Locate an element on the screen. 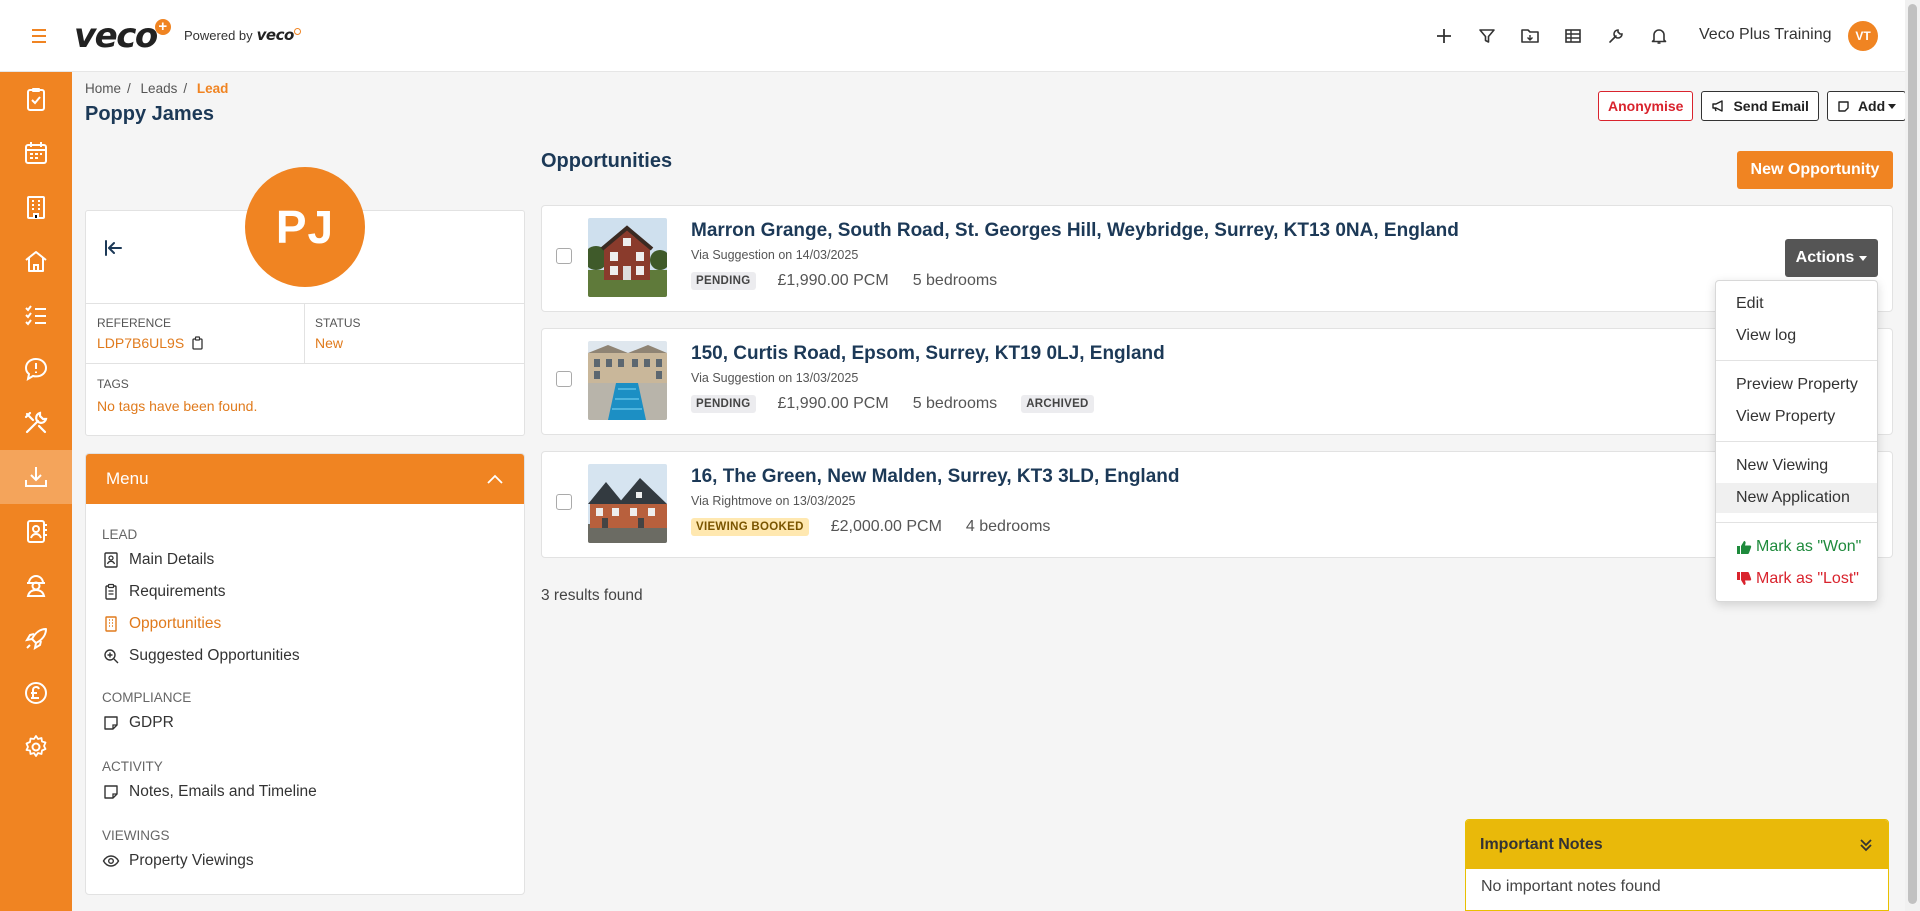 The image size is (1920, 911). reference-label: REFERENCE is located at coordinates (134, 323).